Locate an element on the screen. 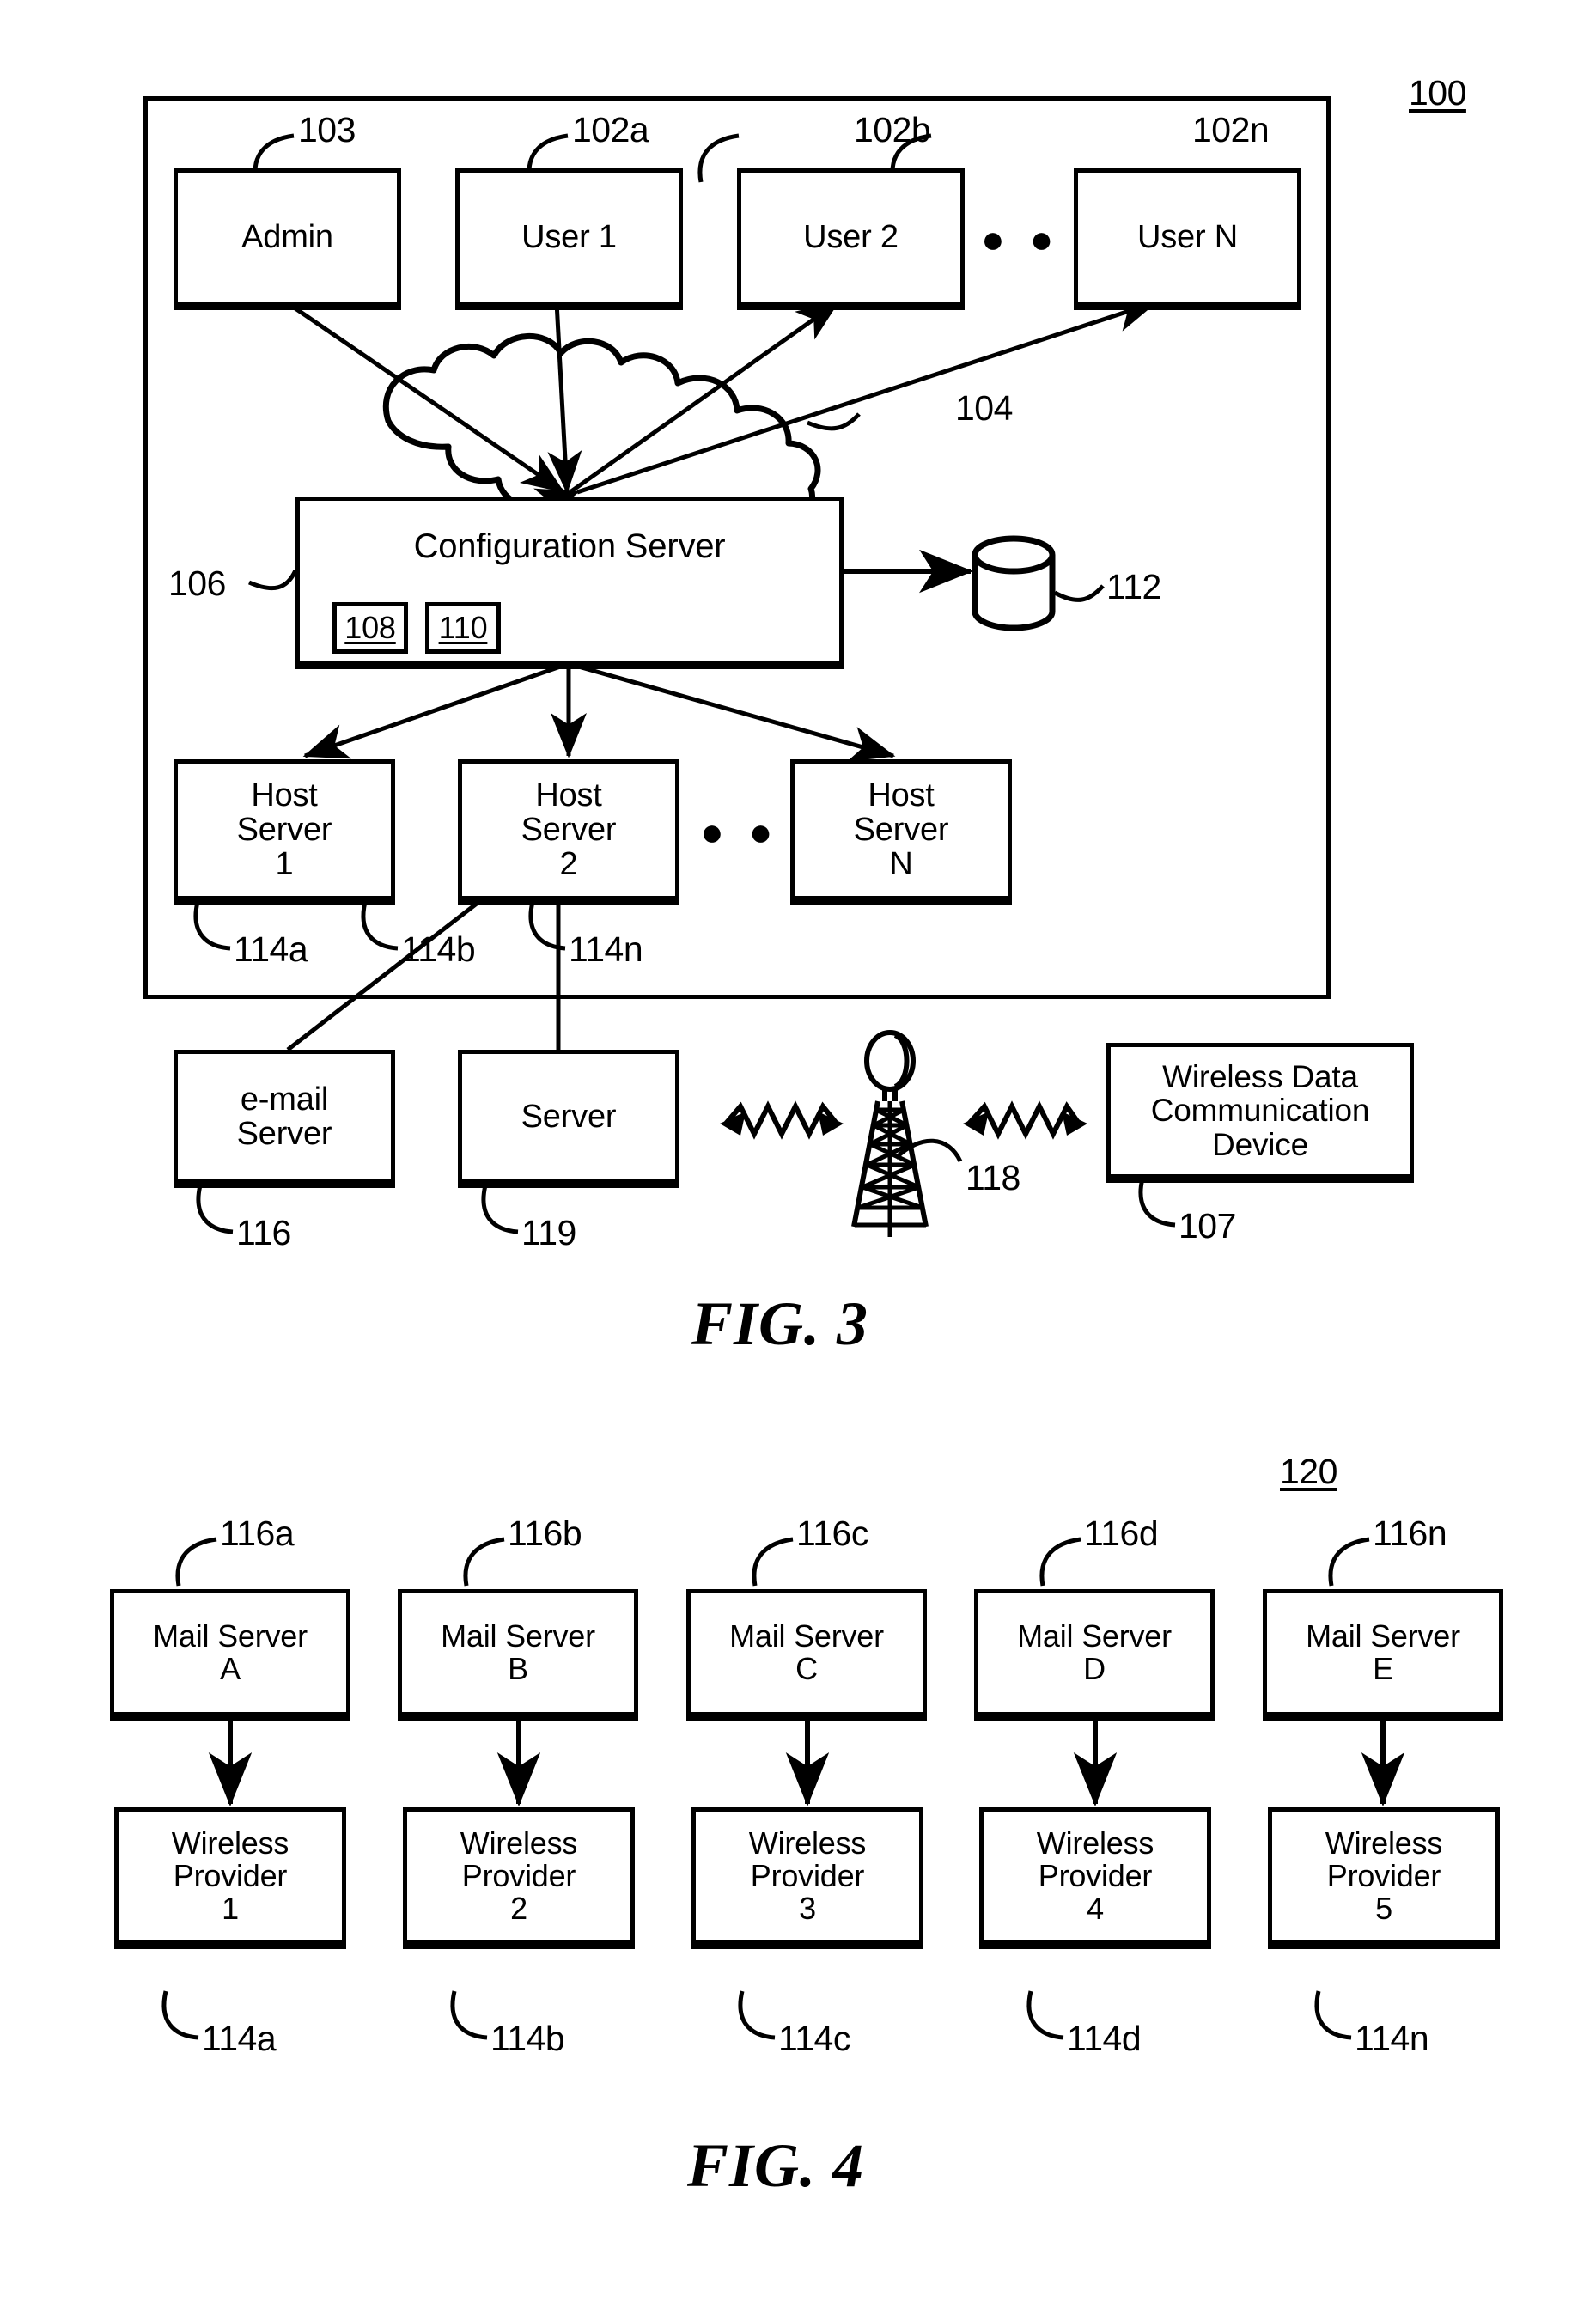 The image size is (1596, 2315). leader-116b is located at coordinates (484, 1562).